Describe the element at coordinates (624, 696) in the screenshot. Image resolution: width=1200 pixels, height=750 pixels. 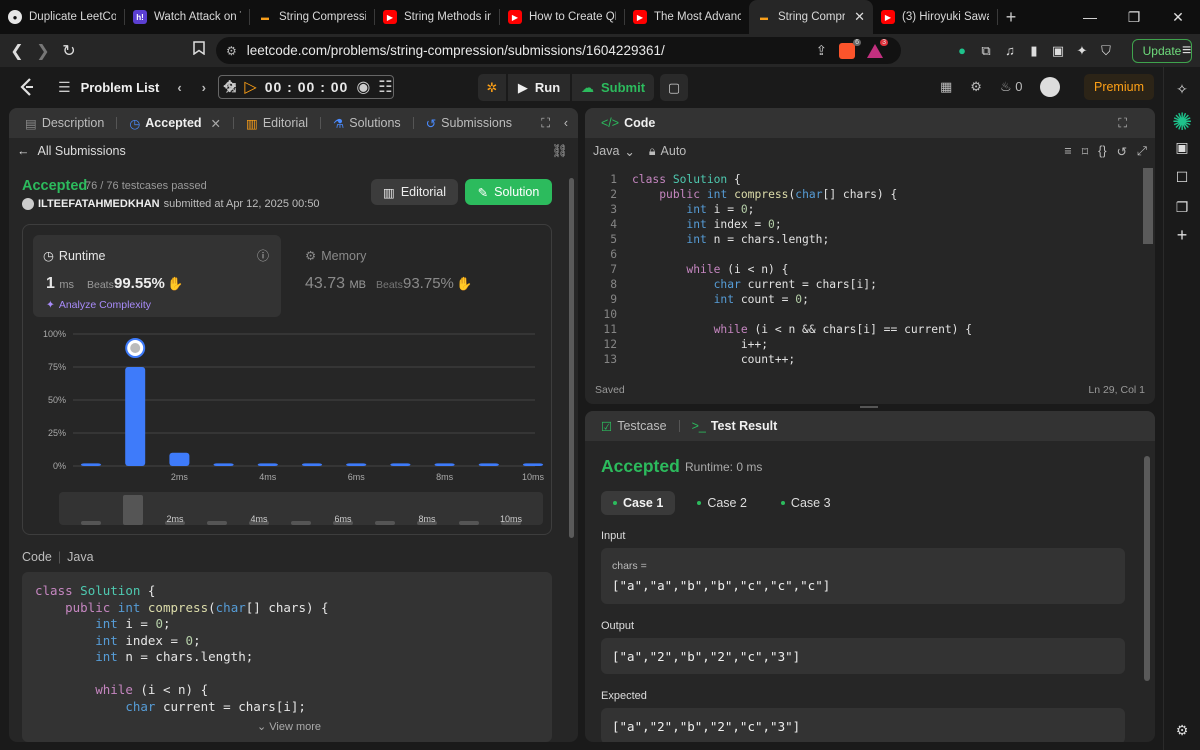
I see `expected-label: Expected` at that location.